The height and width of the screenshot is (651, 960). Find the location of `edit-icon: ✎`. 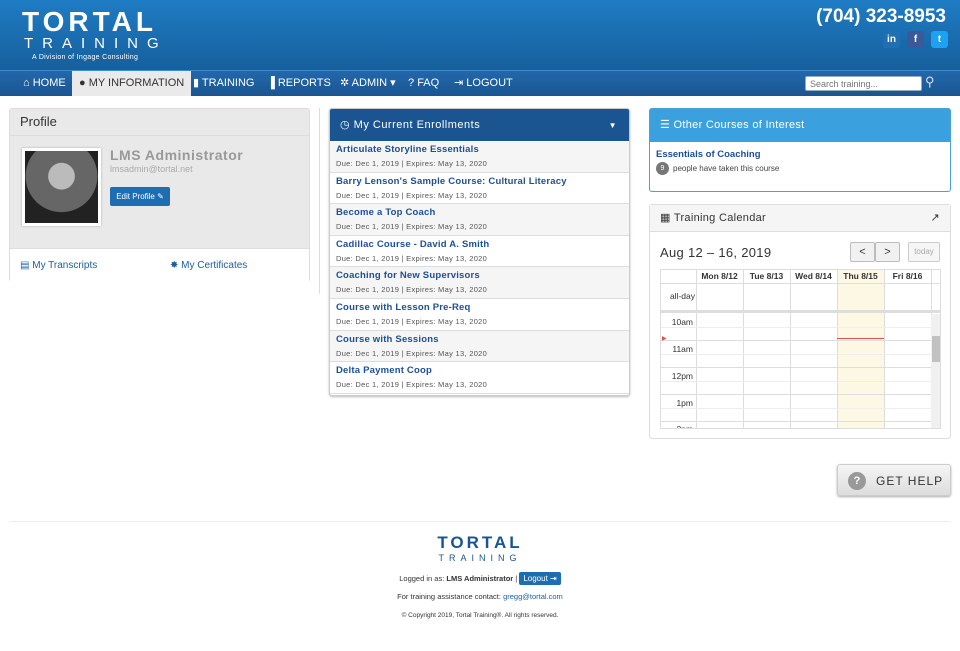

edit-icon: ✎ is located at coordinates (160, 196).